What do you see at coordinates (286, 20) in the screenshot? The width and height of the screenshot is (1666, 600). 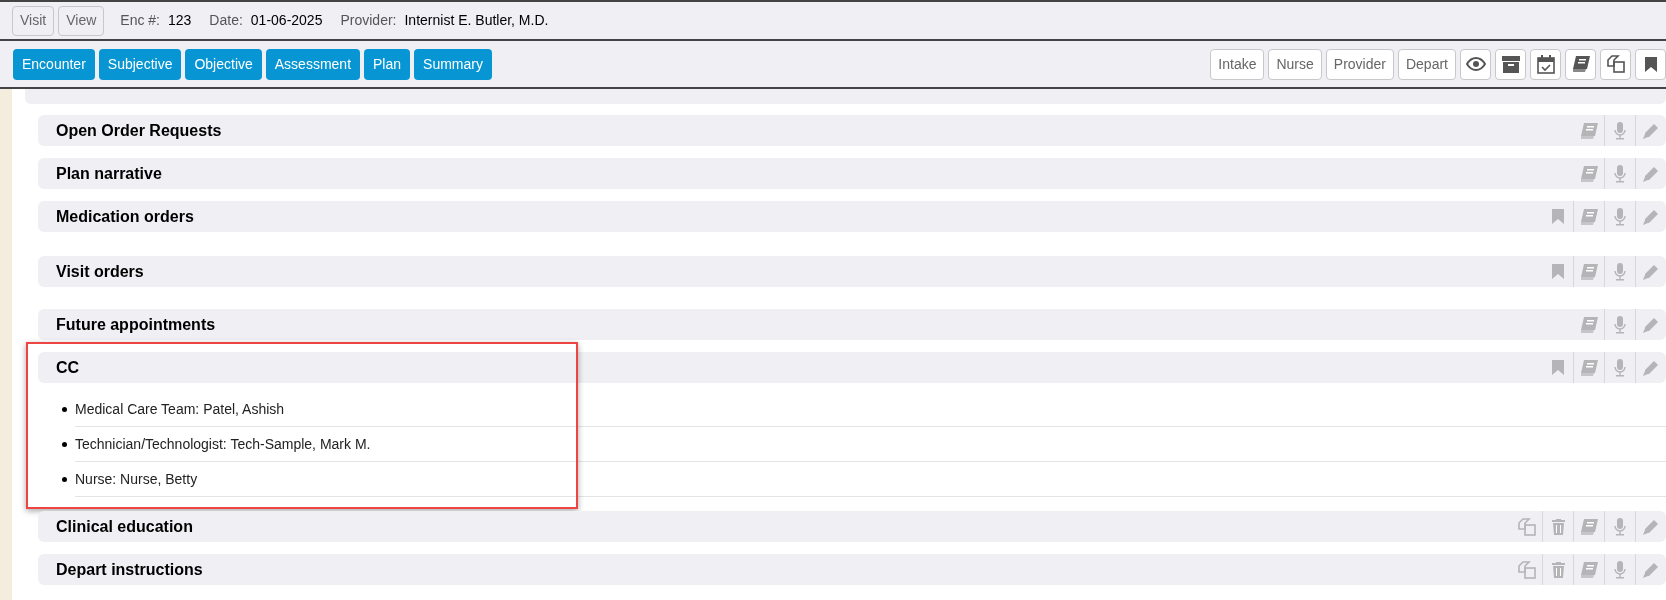 I see `field-value: 01-06-2025` at bounding box center [286, 20].